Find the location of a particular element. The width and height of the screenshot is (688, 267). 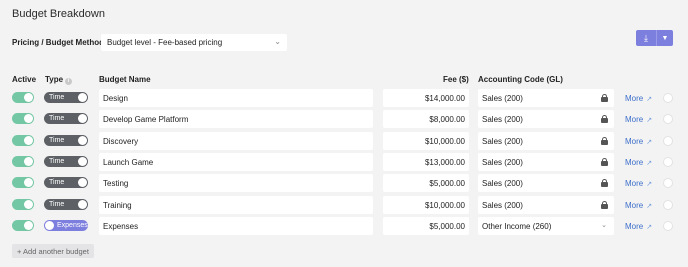

table-row: Time Training $10,000.00 Sales (200) More ↗ is located at coordinates (344, 205).